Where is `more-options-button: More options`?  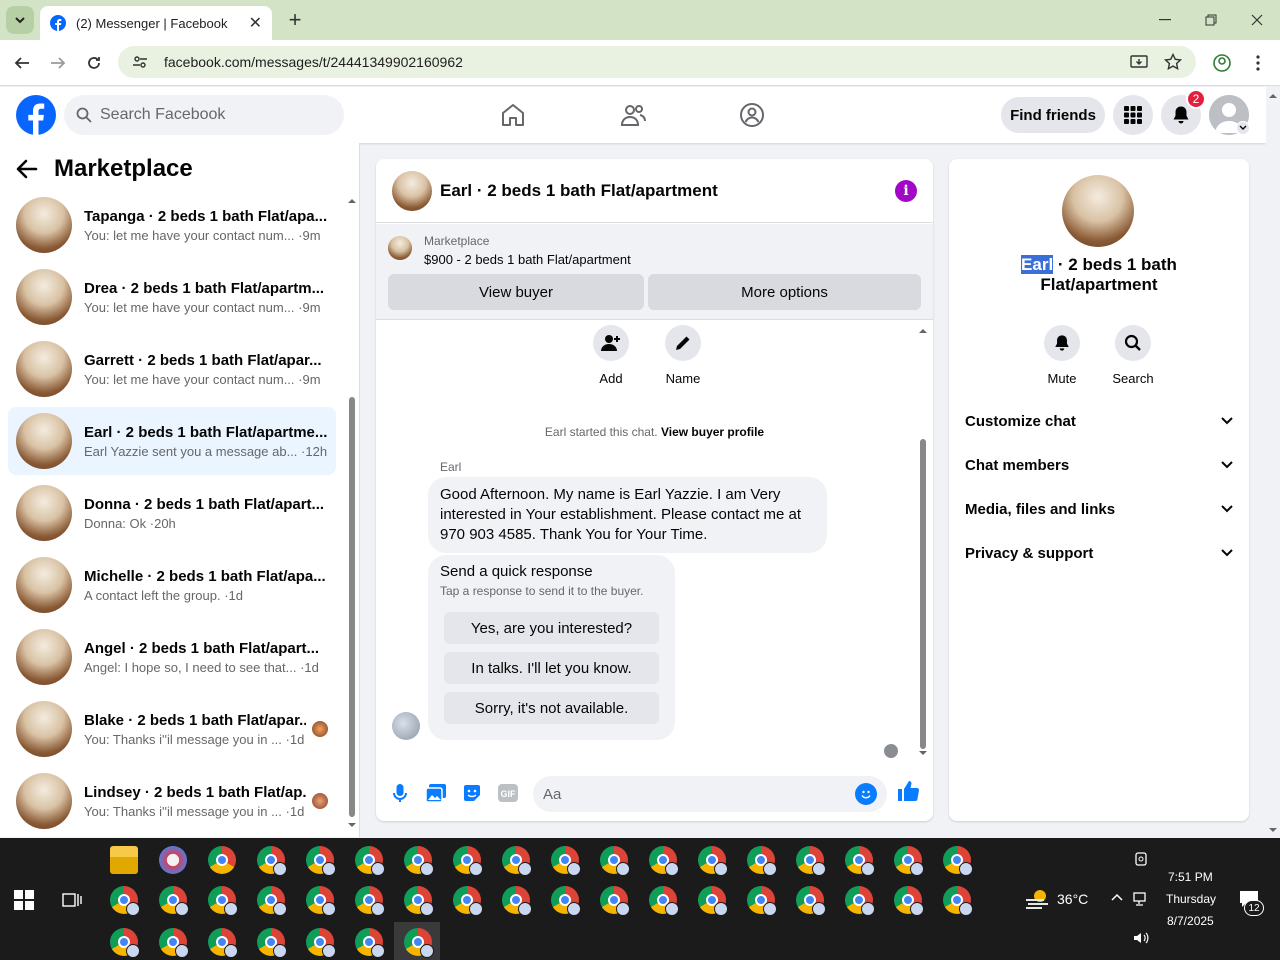 more-options-button: More options is located at coordinates (784, 292).